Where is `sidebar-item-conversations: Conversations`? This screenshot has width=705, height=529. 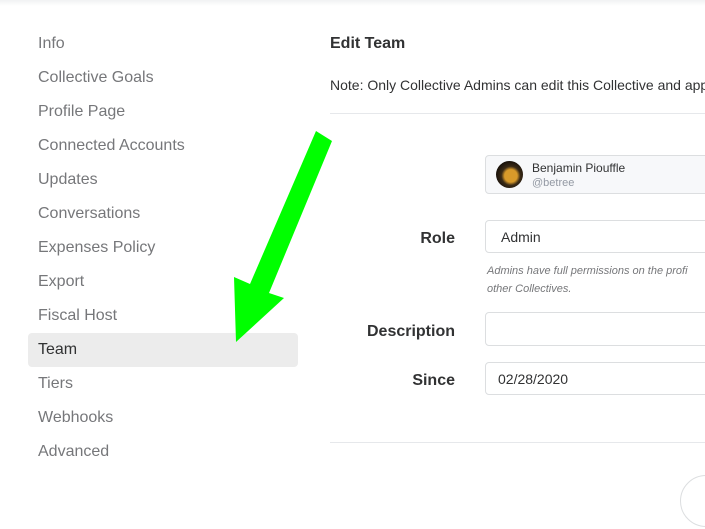
sidebar-item-conversations: Conversations is located at coordinates (163, 214).